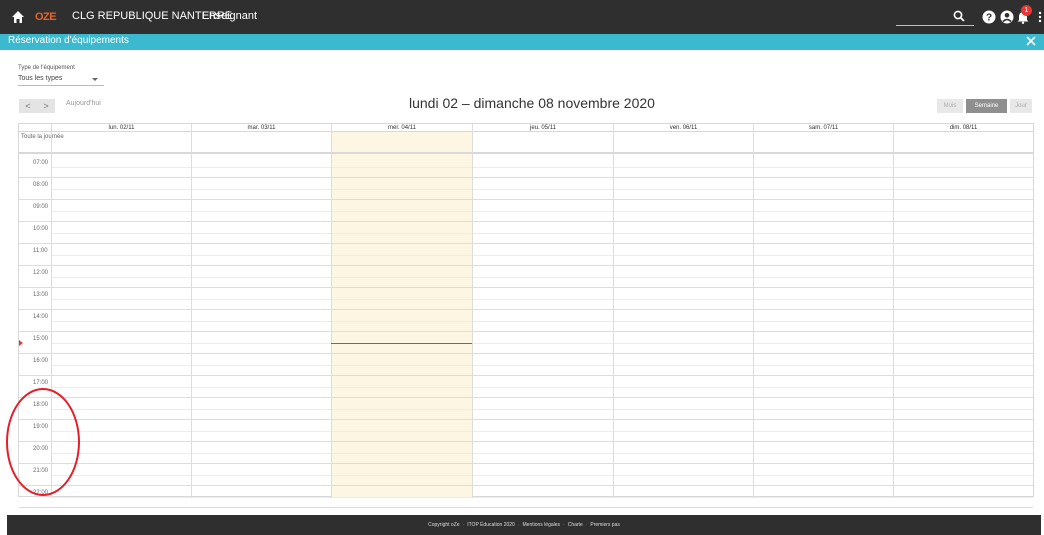  Describe the element at coordinates (46, 68) in the screenshot. I see `equipment-type-label: Type de l'équipement` at that location.